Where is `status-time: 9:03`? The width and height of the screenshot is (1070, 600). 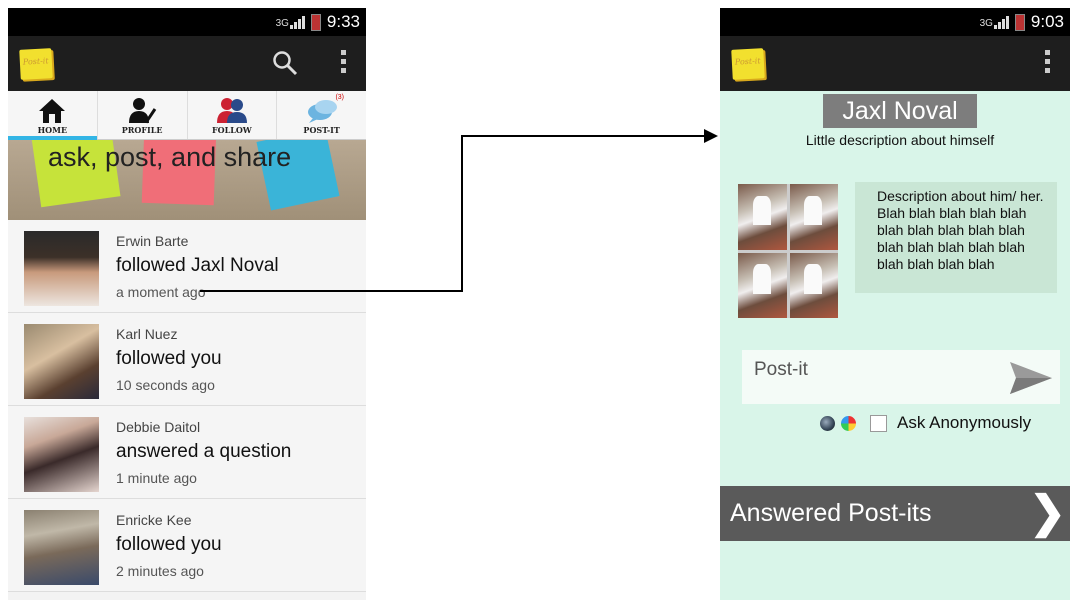
status-time: 9:03 is located at coordinates (1047, 21).